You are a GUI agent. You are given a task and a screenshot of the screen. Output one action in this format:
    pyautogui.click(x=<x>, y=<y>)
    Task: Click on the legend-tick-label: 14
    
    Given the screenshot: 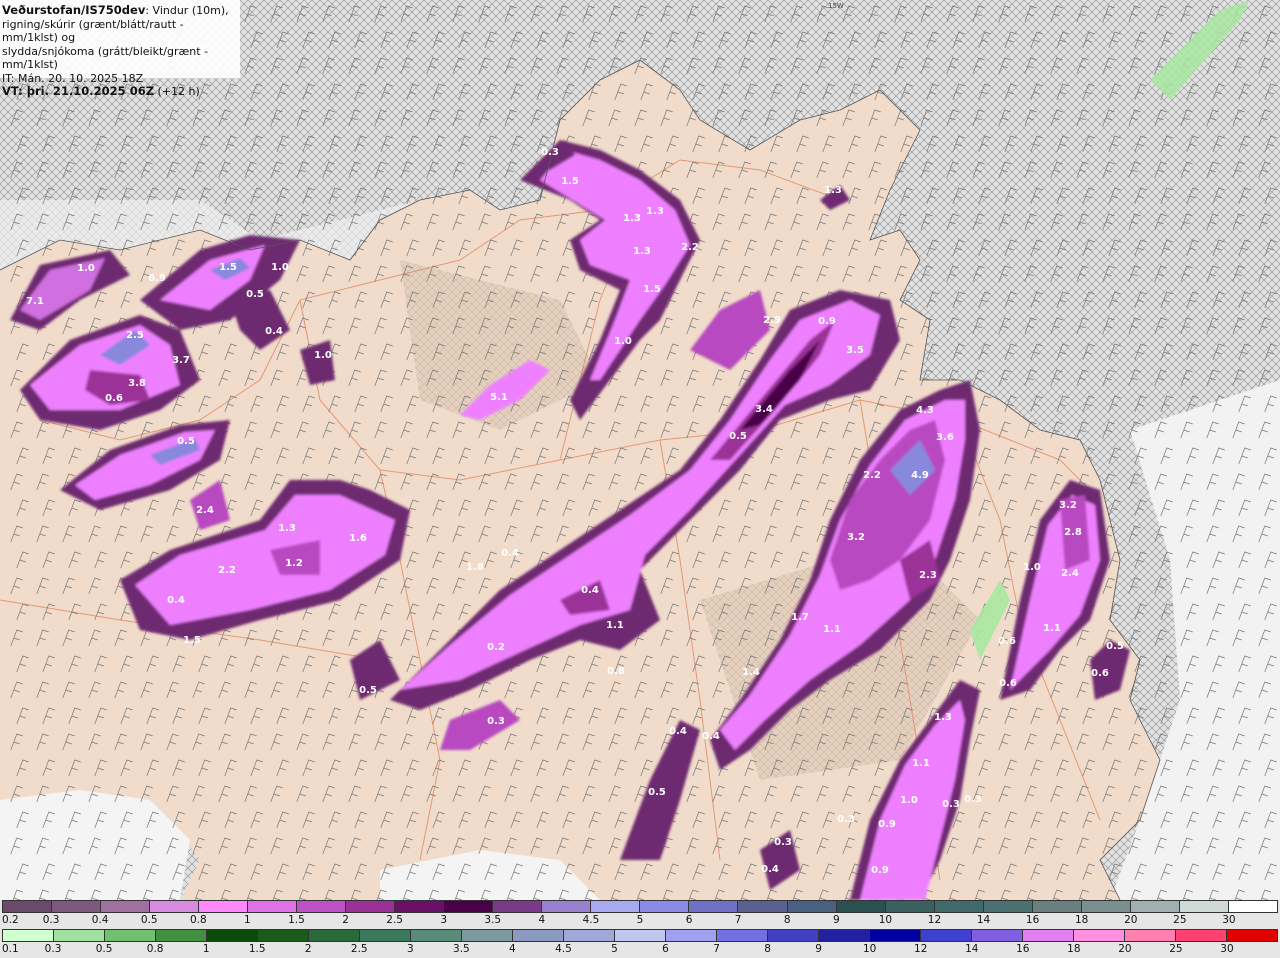 What is the action you would take?
    pyautogui.click(x=983, y=920)
    